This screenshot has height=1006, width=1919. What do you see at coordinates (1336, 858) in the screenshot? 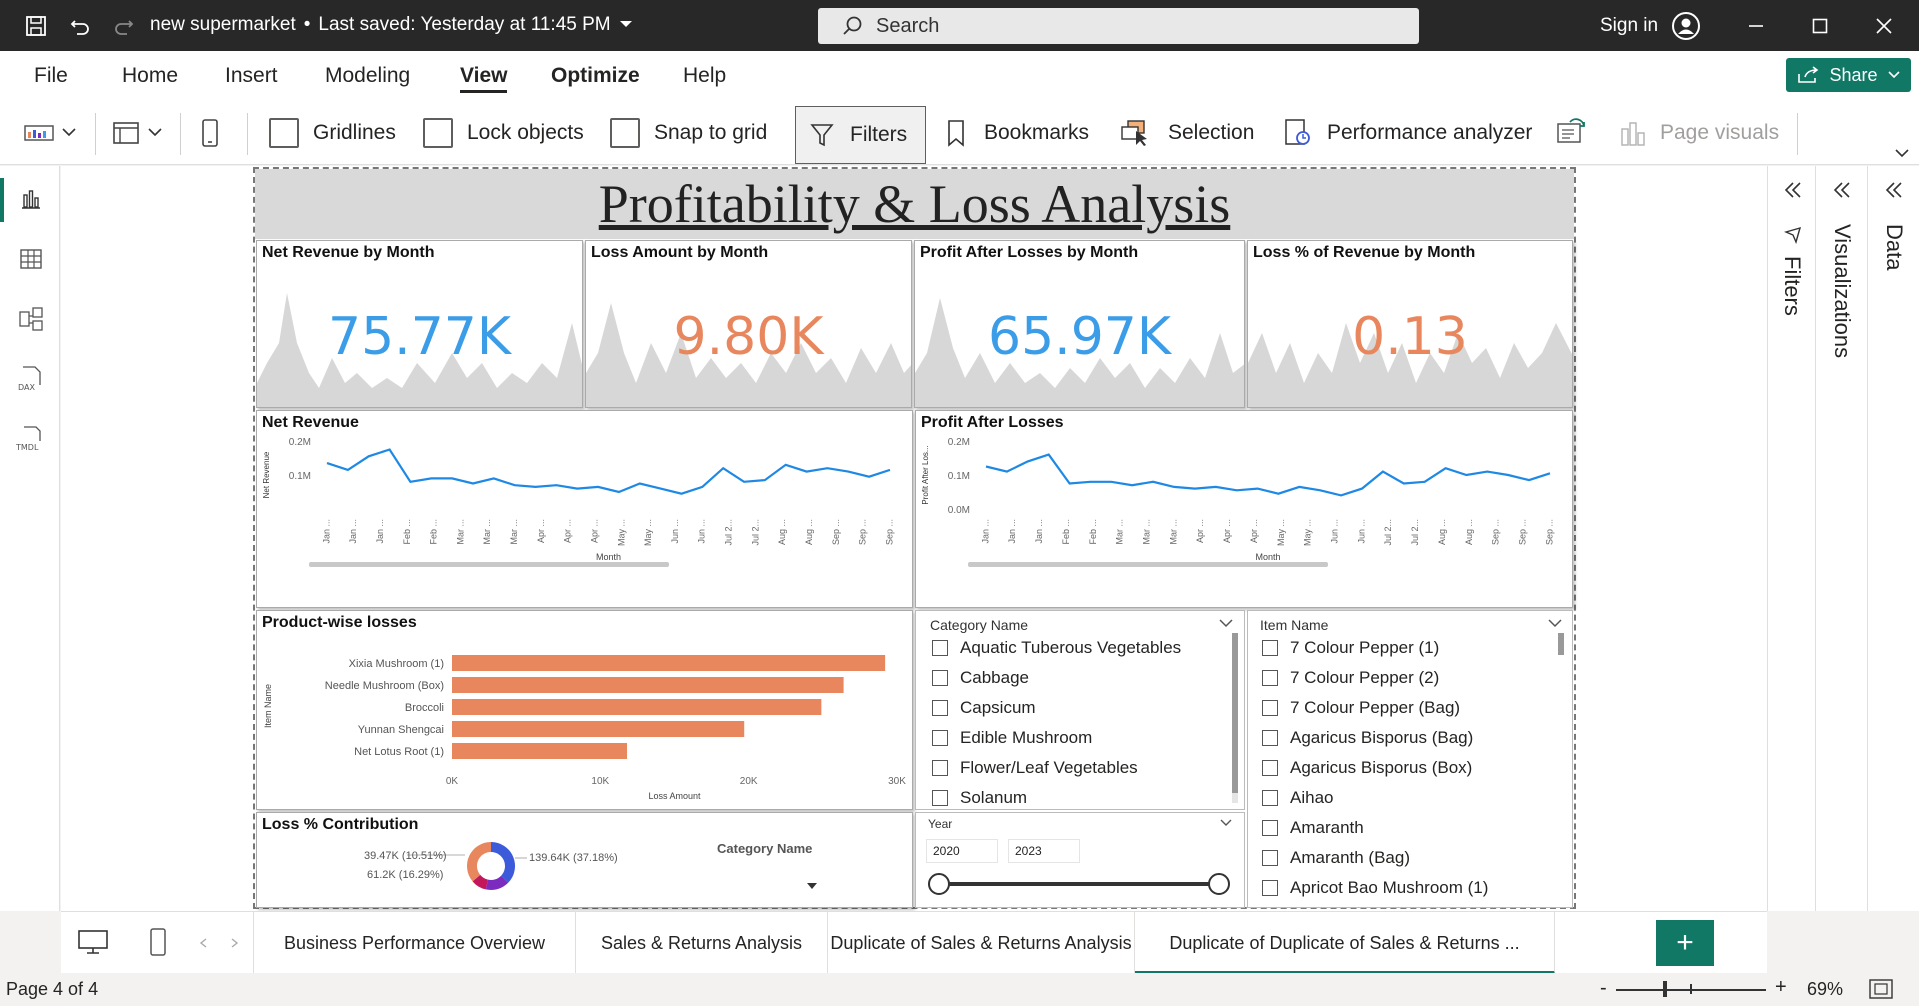
I see `slicer-option: Amaranth (Bag)` at bounding box center [1336, 858].